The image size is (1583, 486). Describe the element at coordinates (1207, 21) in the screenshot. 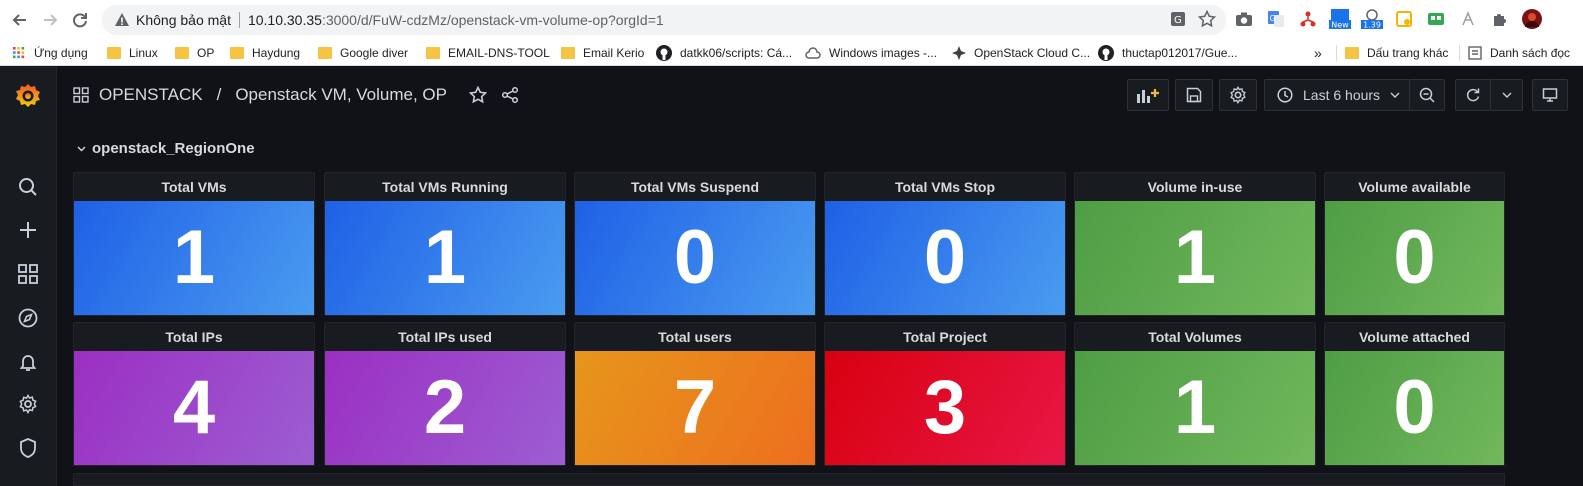

I see `bookmark-star-icon` at that location.